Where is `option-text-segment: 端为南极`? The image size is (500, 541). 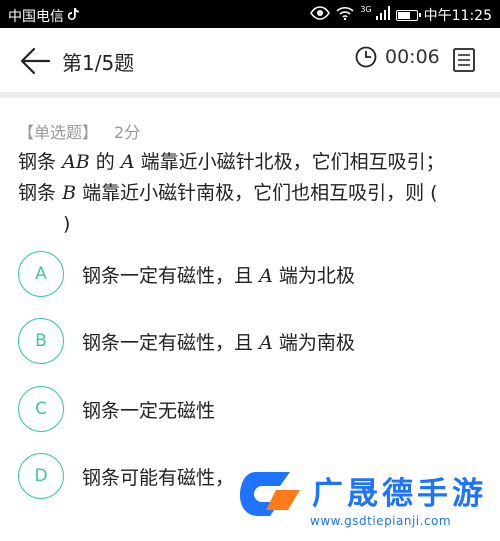
option-text-segment: 端为南极 is located at coordinates (316, 342).